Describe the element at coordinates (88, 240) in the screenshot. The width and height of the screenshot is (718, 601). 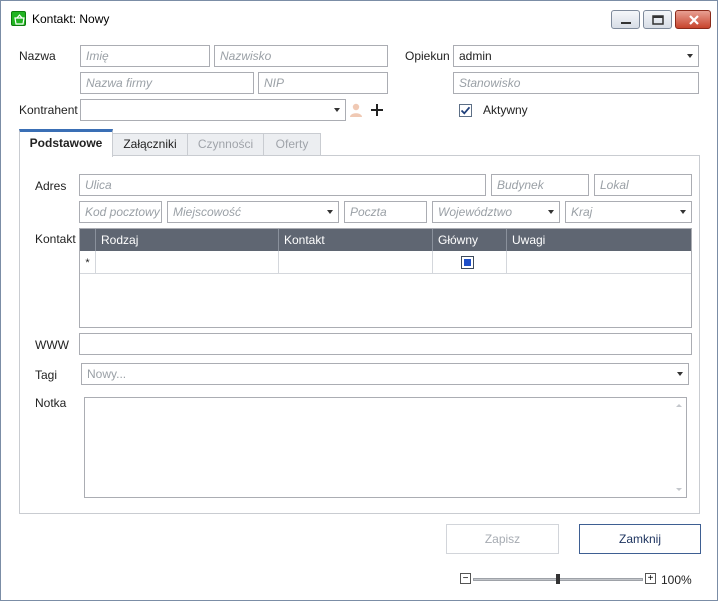
I see `grid-corner` at that location.